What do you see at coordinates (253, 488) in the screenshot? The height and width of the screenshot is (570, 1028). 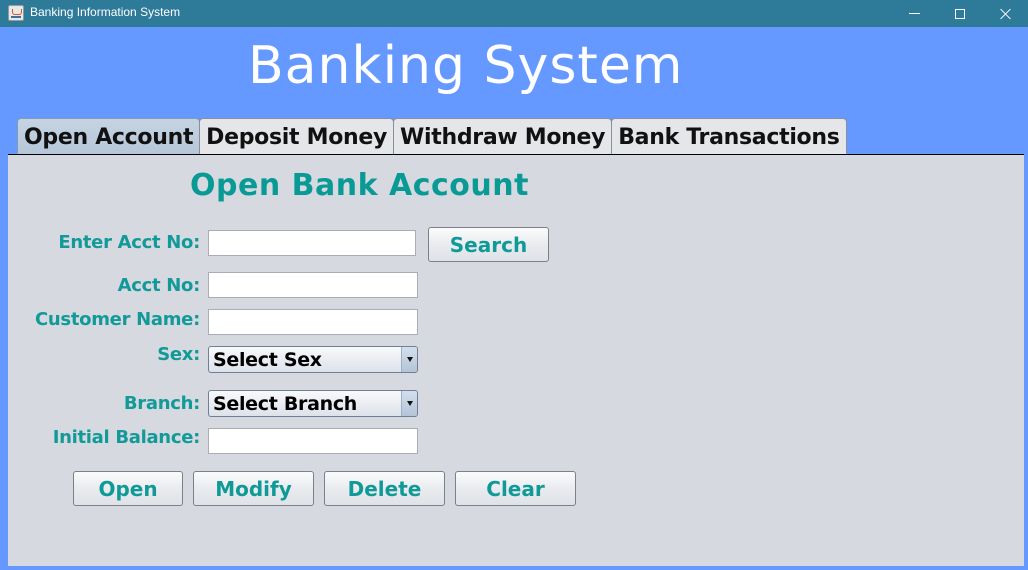 I see `modify-button: Modify` at bounding box center [253, 488].